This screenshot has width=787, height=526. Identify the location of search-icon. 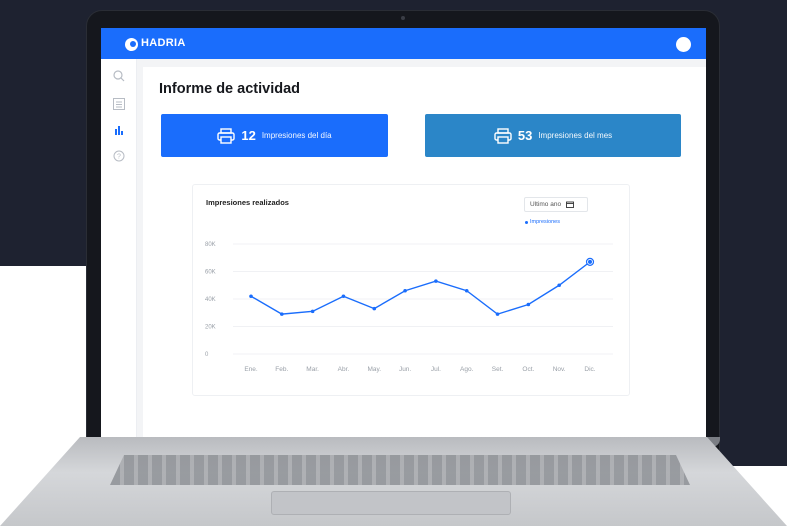
(119, 76).